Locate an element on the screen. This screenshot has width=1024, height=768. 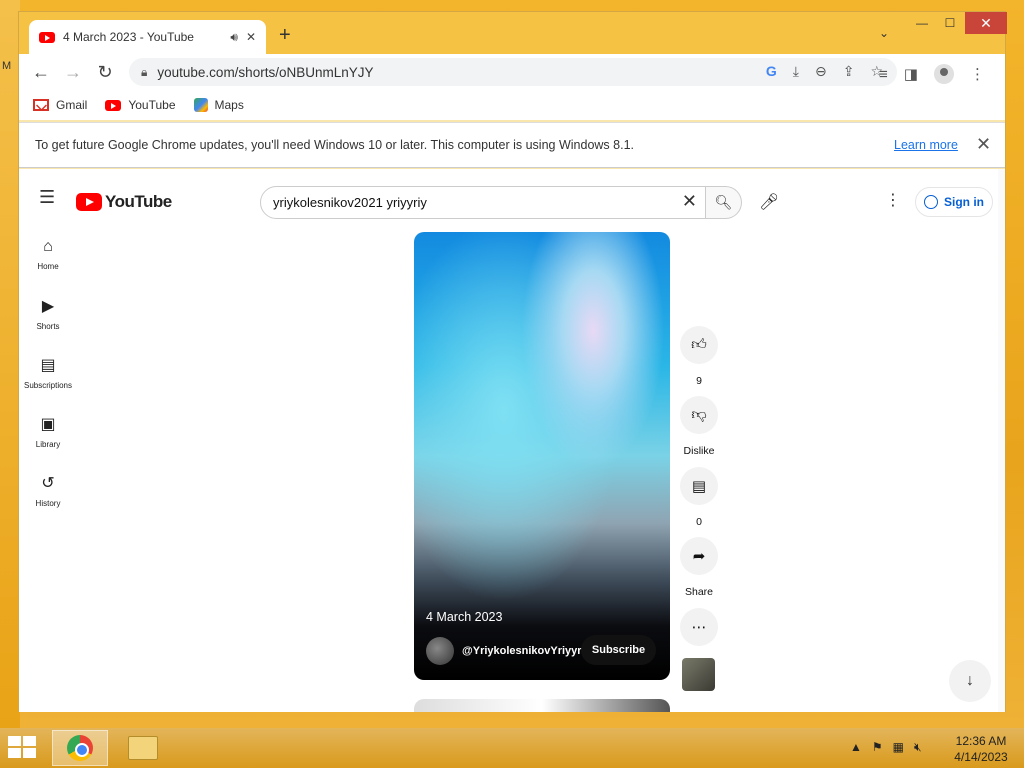
maximize-button: ☐ is located at coordinates (950, 23).